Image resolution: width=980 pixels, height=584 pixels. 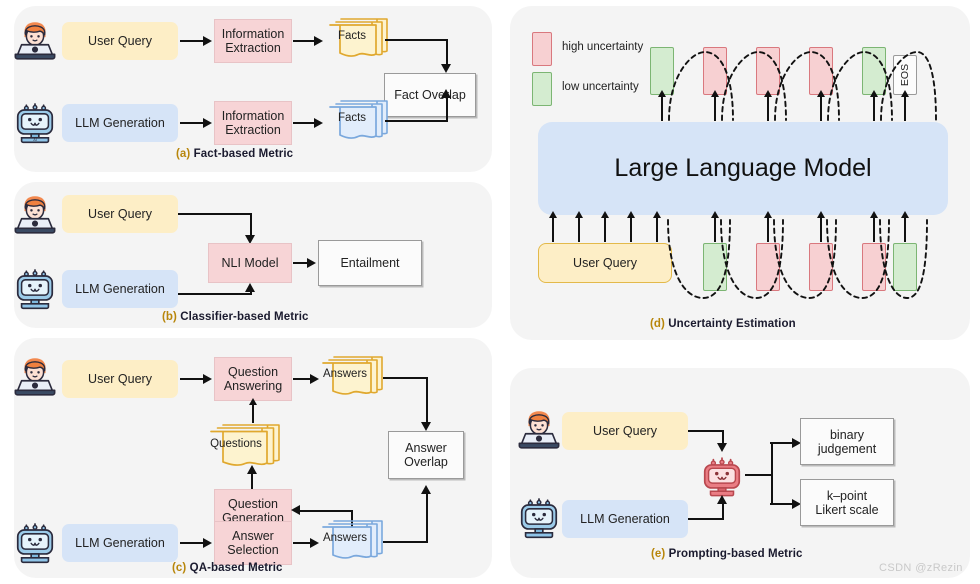 I want to click on caption-letter: (d), so click(x=657, y=324).